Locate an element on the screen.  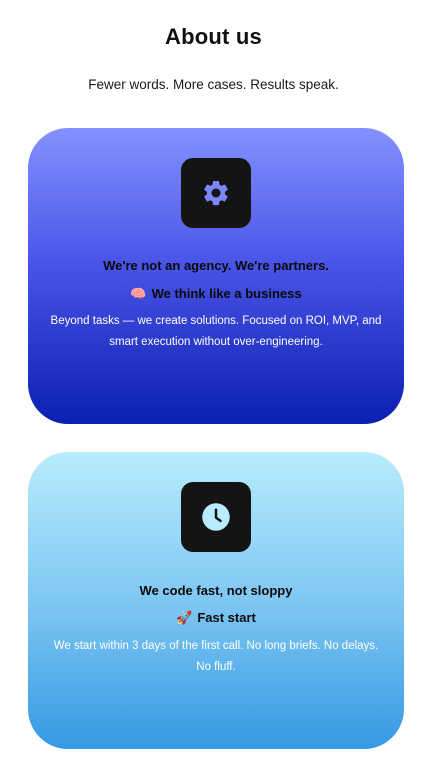
page-title: About us is located at coordinates (213, 36).